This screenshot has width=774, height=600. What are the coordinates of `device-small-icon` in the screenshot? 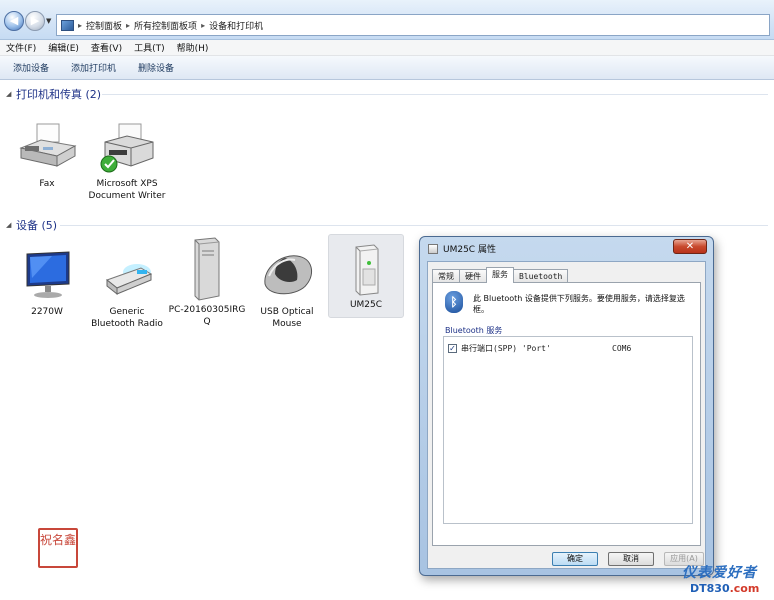 It's located at (433, 248).